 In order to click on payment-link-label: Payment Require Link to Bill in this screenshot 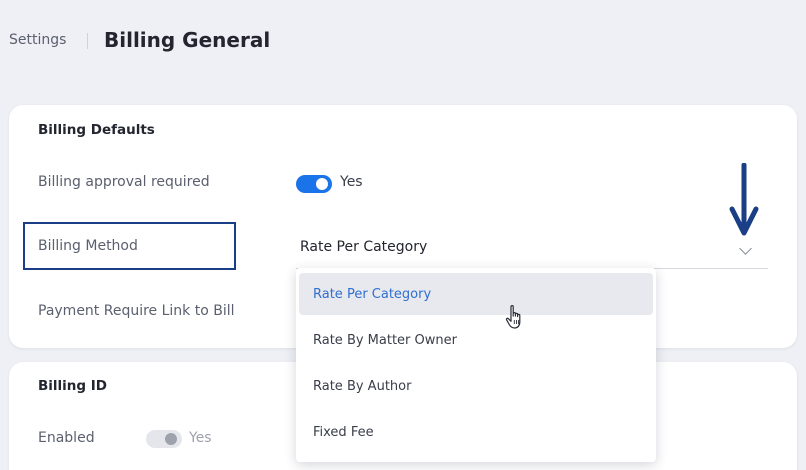, I will do `click(136, 311)`.